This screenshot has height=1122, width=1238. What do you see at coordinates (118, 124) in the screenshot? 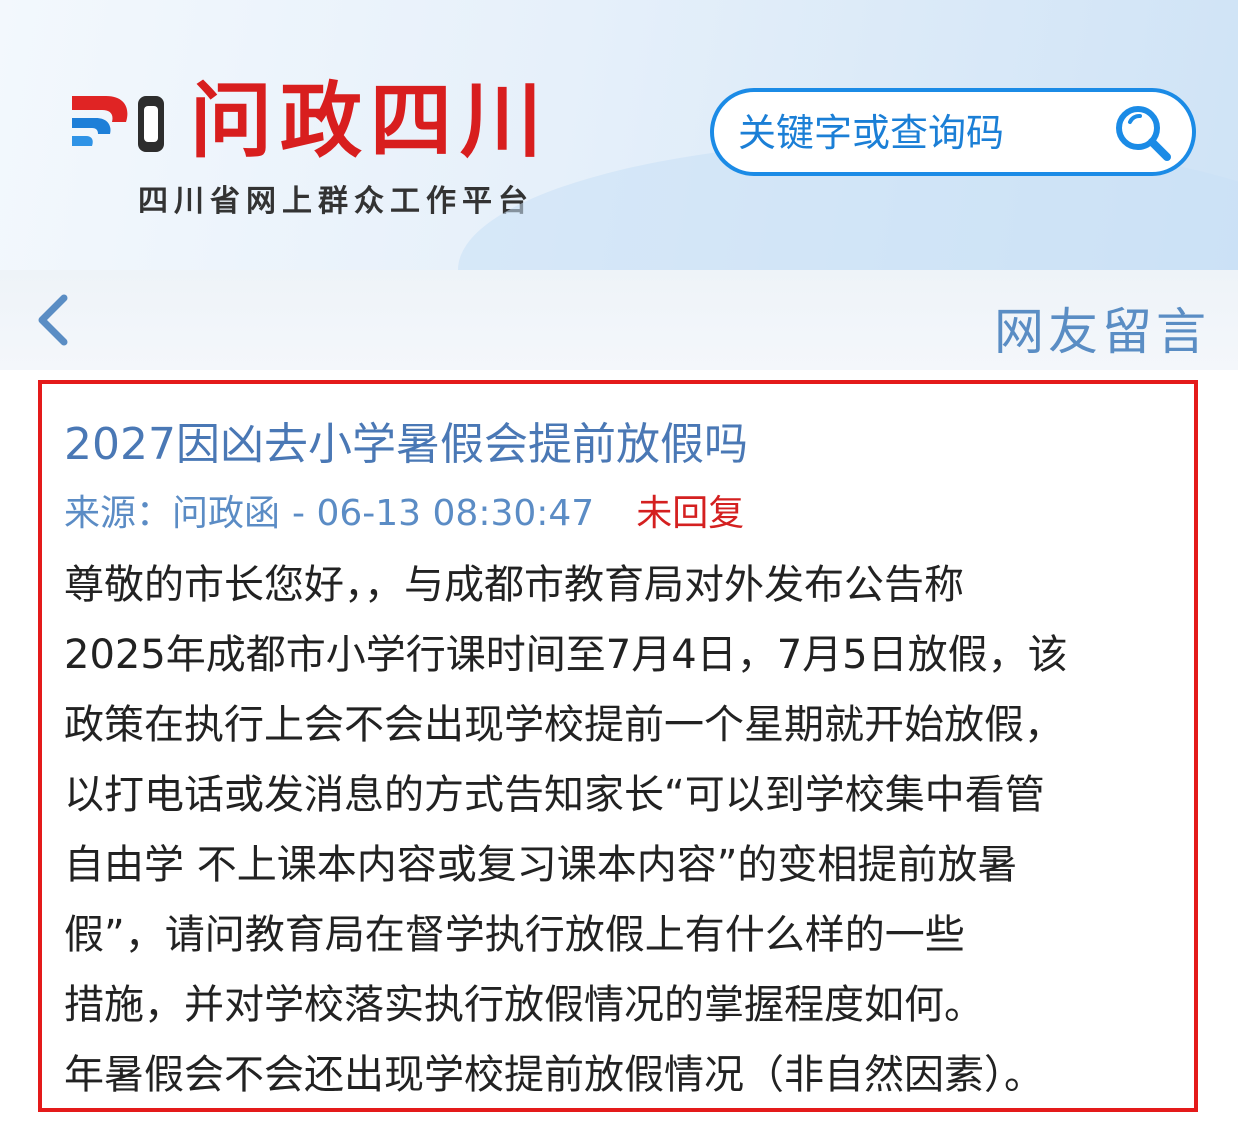
I see `wenzheng-sichuan-logo-icon` at bounding box center [118, 124].